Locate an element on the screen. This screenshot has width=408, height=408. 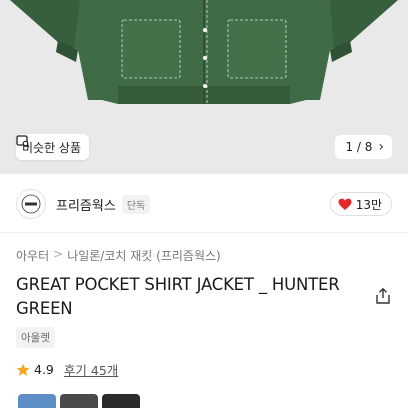
breadcrumb-category: 아우터 is located at coordinates (32, 255).